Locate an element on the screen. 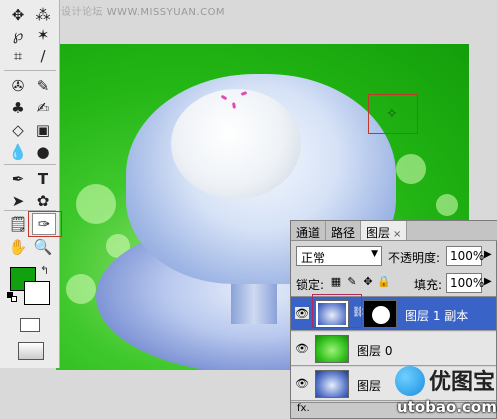 The image size is (497, 419). opacity-input: 100% is located at coordinates (465, 256).